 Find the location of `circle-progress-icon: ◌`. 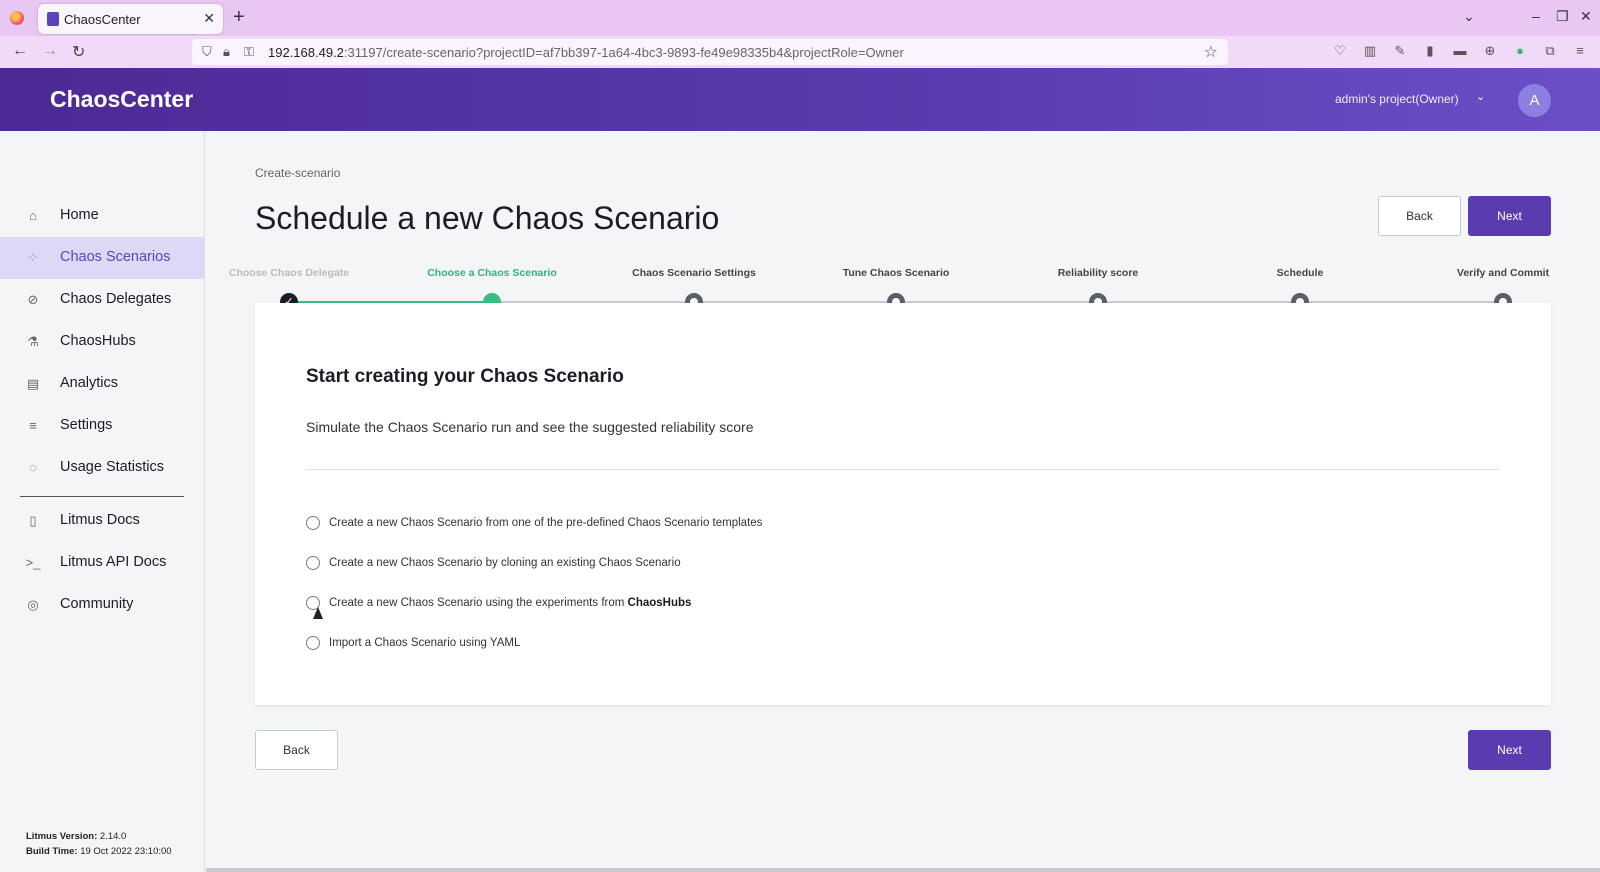

circle-progress-icon: ◌ is located at coordinates (33, 467).